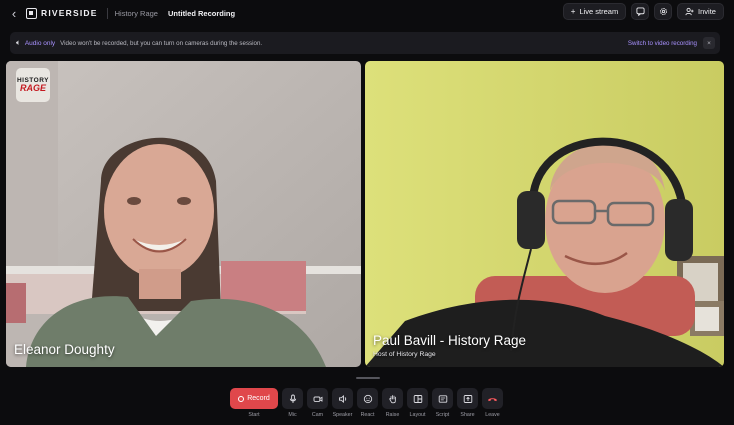  What do you see at coordinates (201, 13) in the screenshot?
I see `recording-title: Untitled Recording` at bounding box center [201, 13].